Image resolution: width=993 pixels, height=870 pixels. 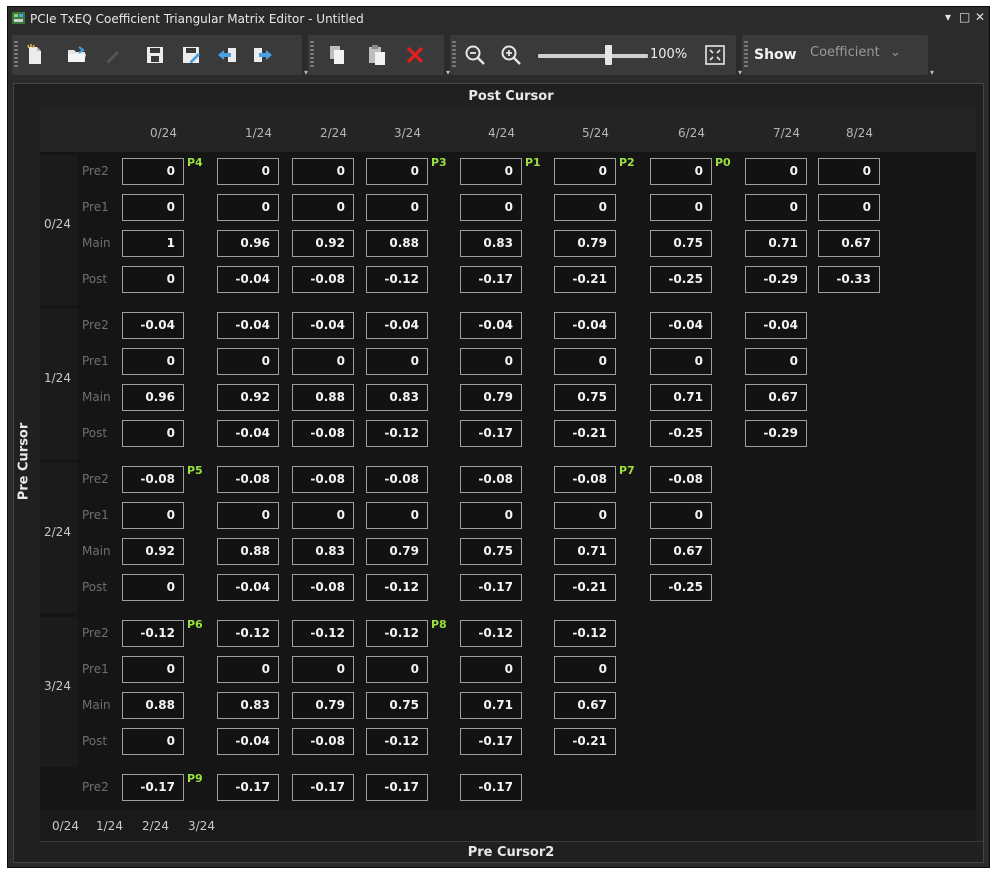 I want to click on export-button, so click(x=263, y=55).